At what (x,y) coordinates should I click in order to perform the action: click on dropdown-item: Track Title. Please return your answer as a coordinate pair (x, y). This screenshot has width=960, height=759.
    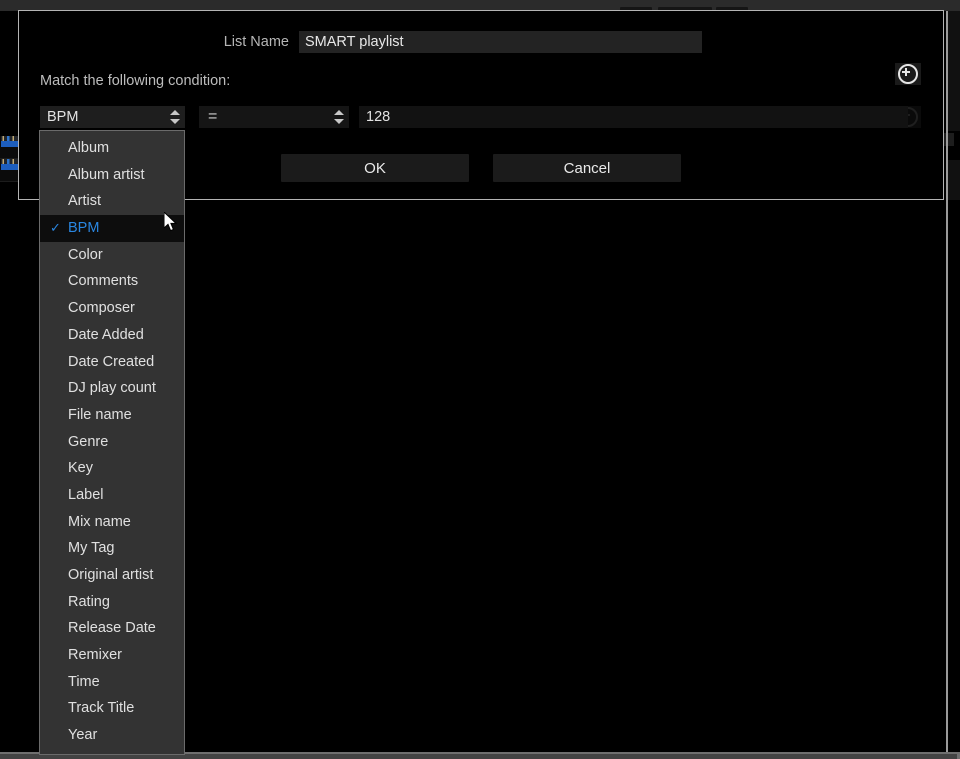
    Looking at the image, I should click on (112, 708).